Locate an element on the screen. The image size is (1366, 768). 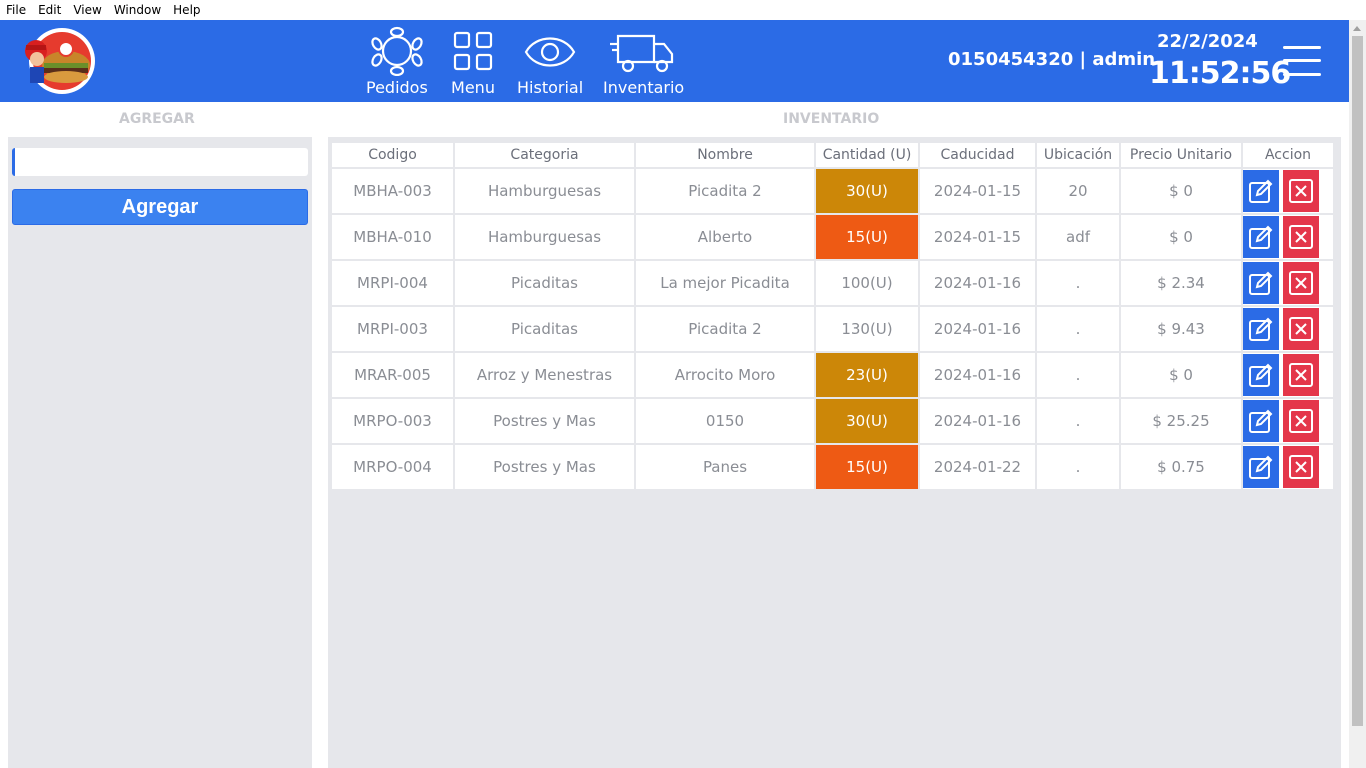
nav-inventario: Inventario is located at coordinates (643, 61).